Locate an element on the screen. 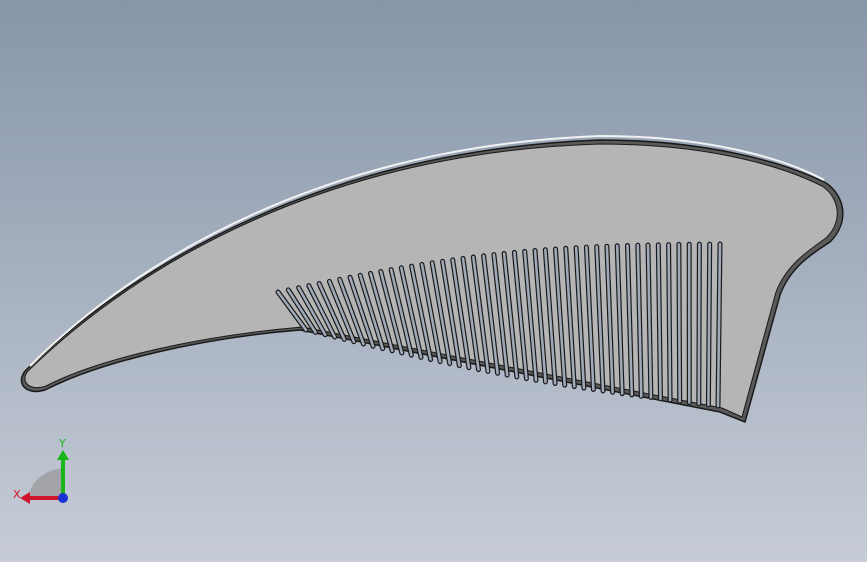 The height and width of the screenshot is (562, 867). y-axis-label: Y is located at coordinates (62, 444).